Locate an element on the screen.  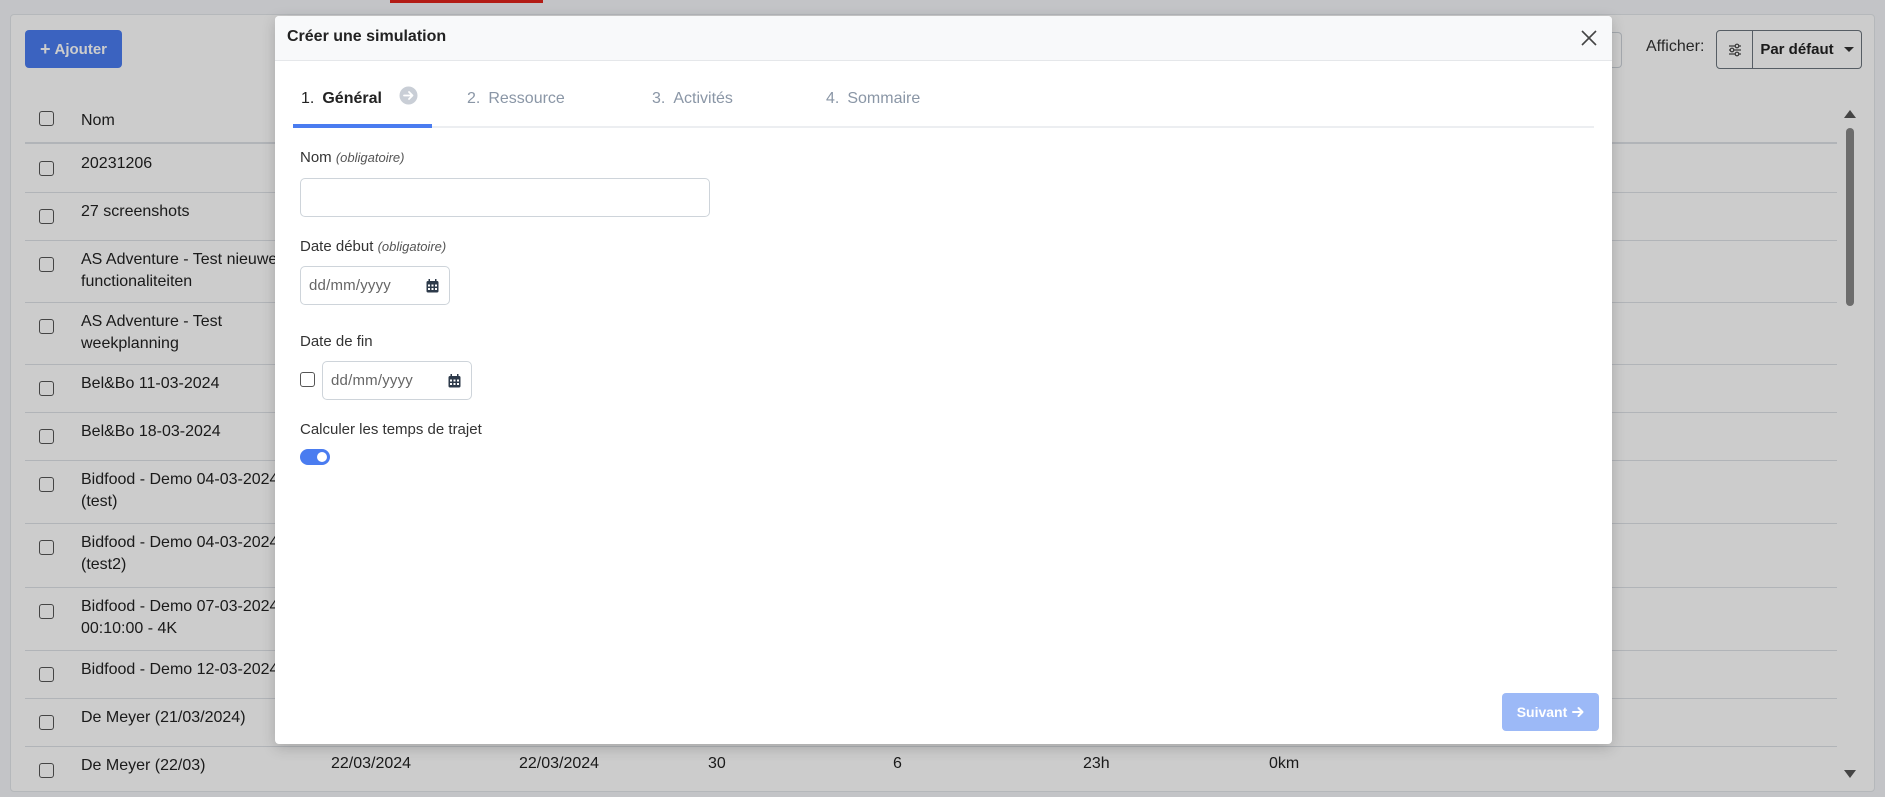
end-date-input: dd/mm/yyyy is located at coordinates (397, 380).